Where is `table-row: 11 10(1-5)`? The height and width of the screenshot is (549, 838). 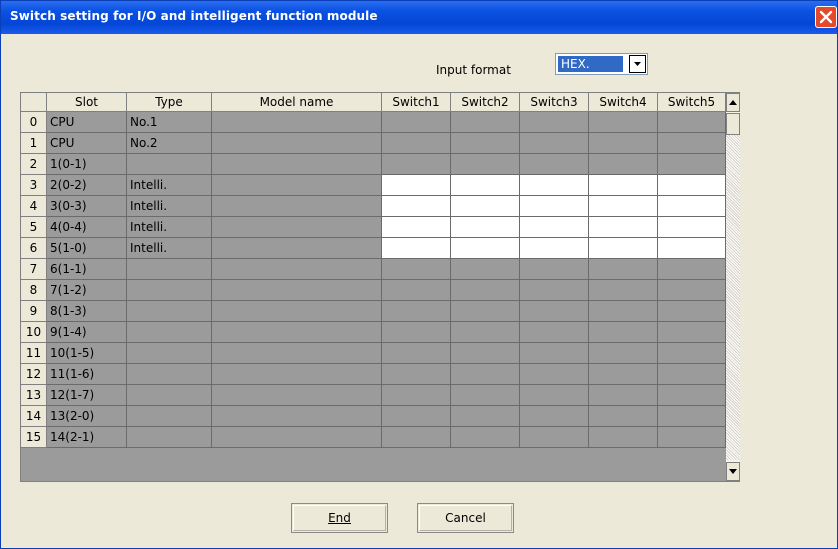 table-row: 11 10(1-5) is located at coordinates (373, 353).